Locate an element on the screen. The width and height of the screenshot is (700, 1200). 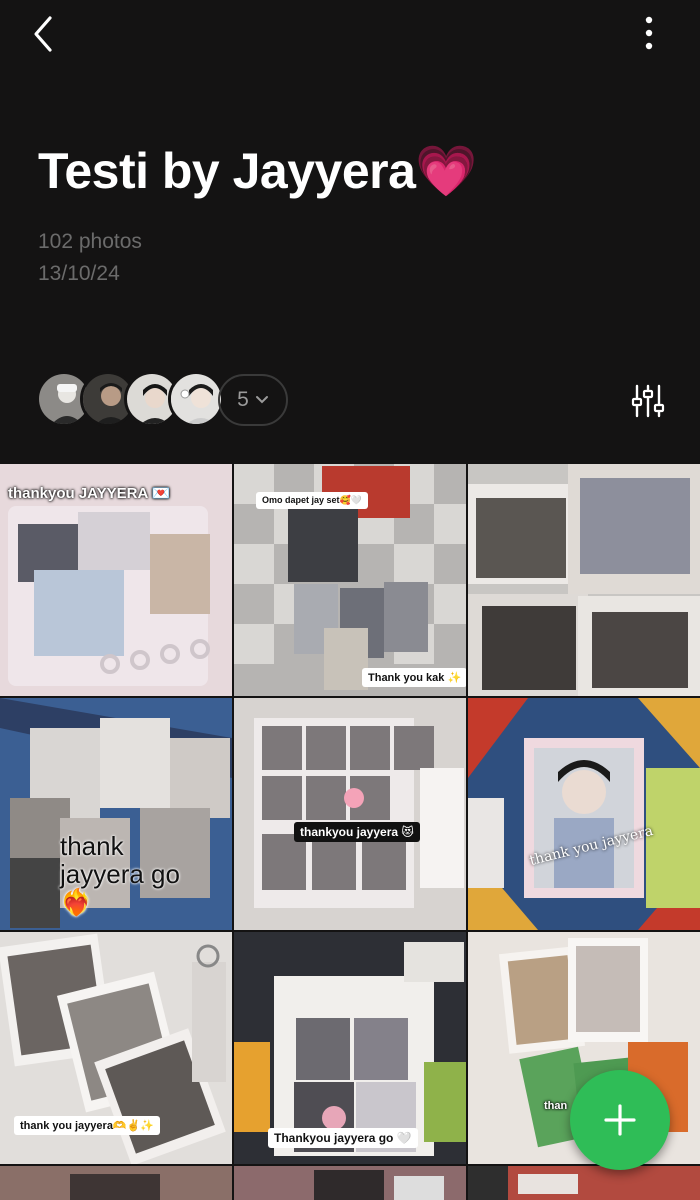
sliders-icon is located at coordinates (648, 401).